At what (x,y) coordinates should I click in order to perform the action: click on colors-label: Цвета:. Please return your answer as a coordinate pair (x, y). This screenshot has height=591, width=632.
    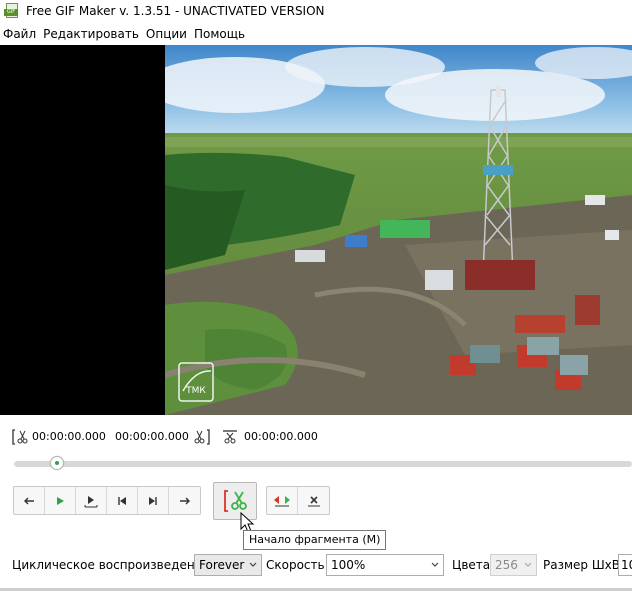
    Looking at the image, I should click on (473, 565).